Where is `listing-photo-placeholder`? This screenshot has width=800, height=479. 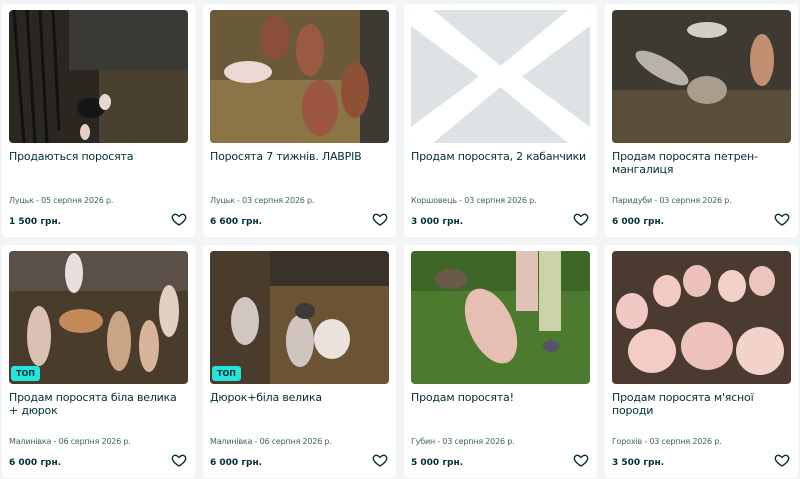 listing-photo-placeholder is located at coordinates (500, 76).